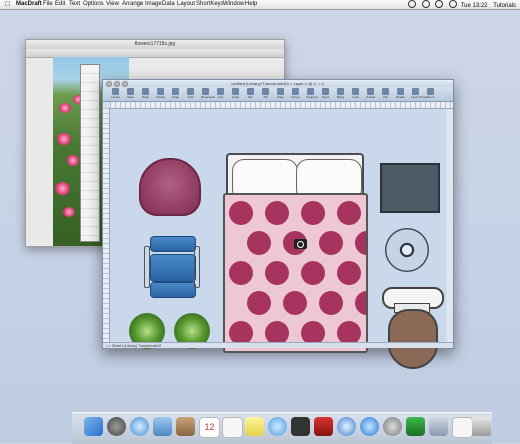 This screenshot has width=520, height=444. What do you see at coordinates (474, 6) in the screenshot?
I see `clock: Tue 13:22` at bounding box center [474, 6].